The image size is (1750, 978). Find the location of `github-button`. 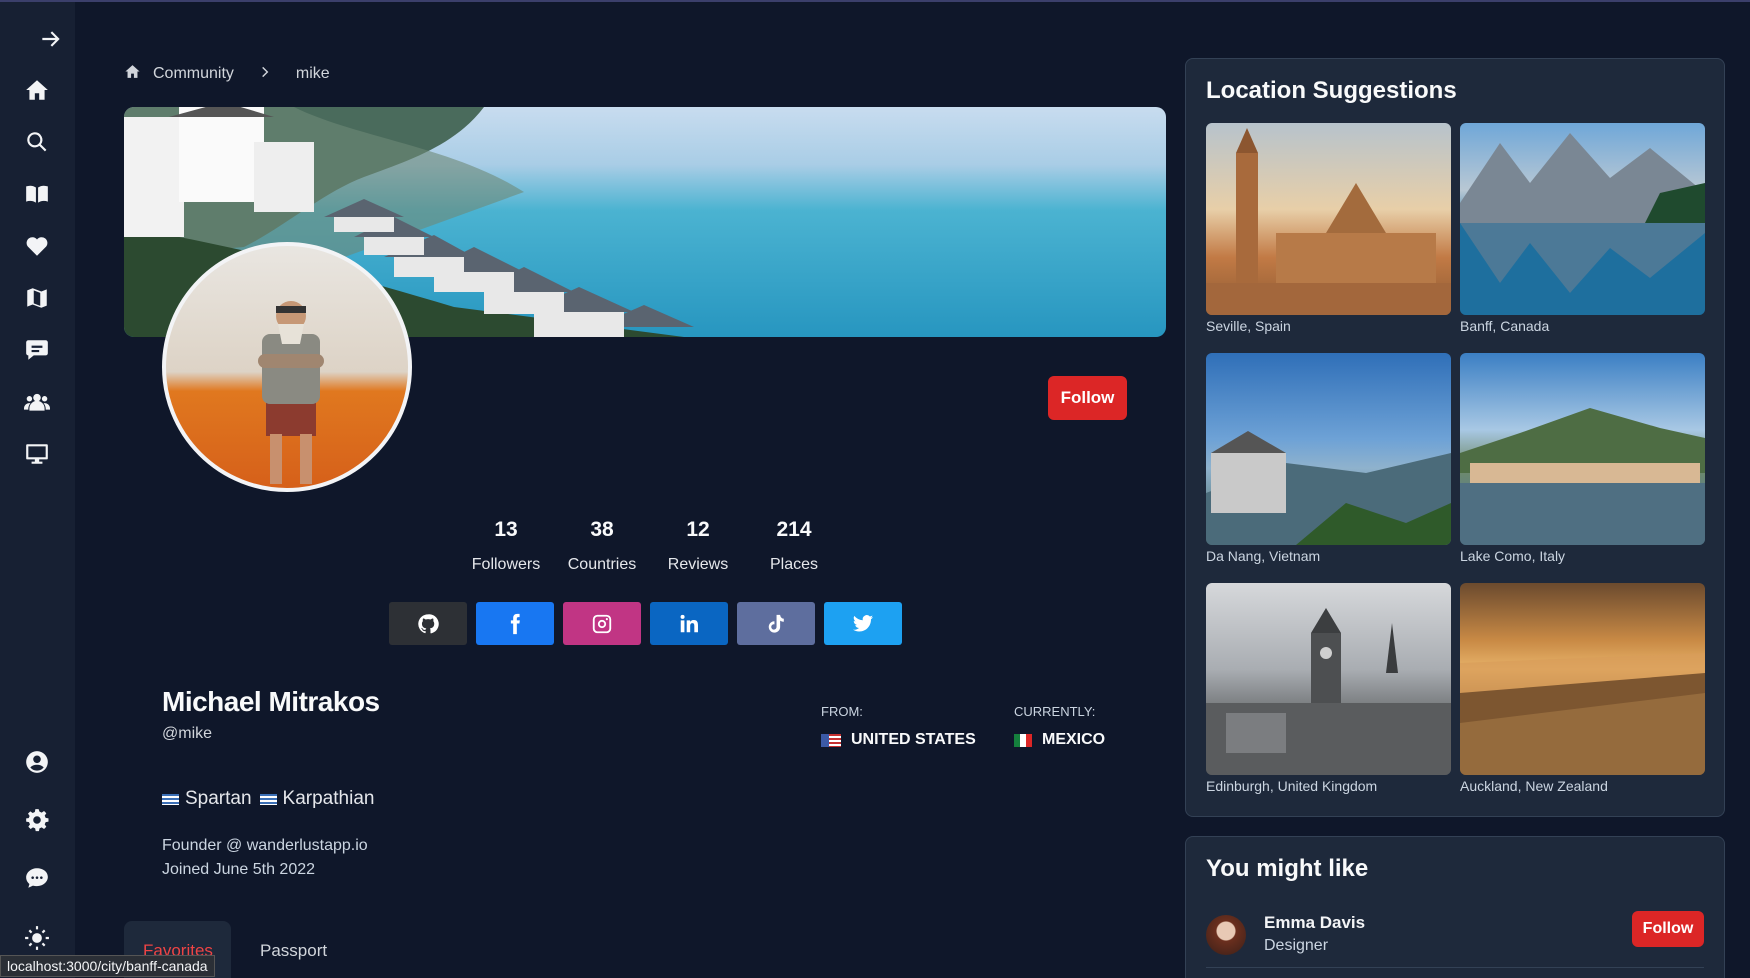

github-button is located at coordinates (428, 623).